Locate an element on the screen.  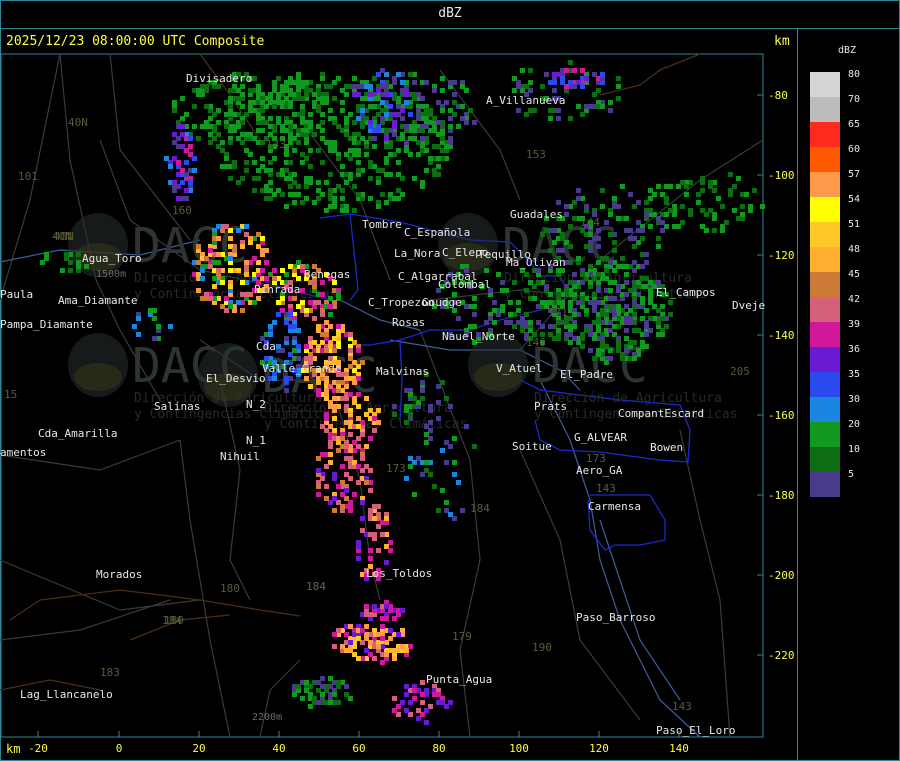
province-border is located at coordinates (650, 74).